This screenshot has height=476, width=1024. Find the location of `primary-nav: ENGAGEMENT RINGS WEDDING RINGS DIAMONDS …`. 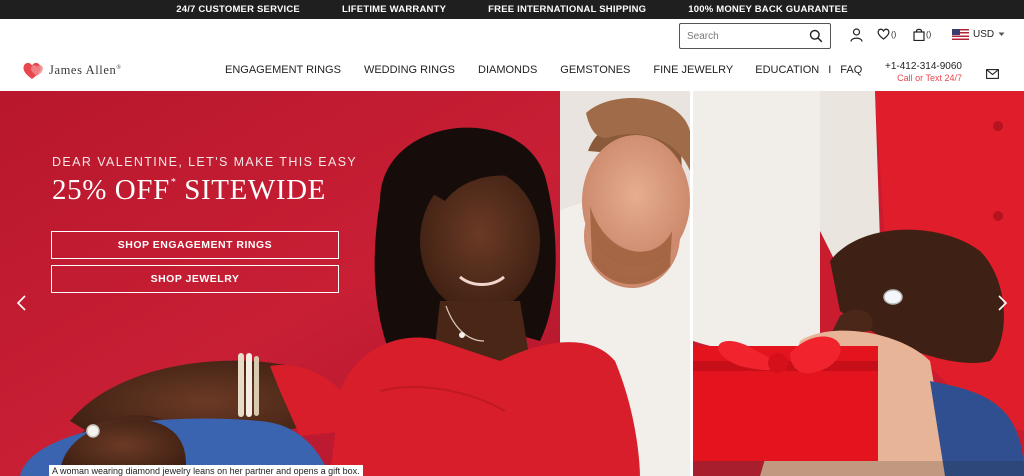

primary-nav: ENGAGEMENT RINGS WEDDING RINGS DIAMONDS … is located at coordinates (543, 70).